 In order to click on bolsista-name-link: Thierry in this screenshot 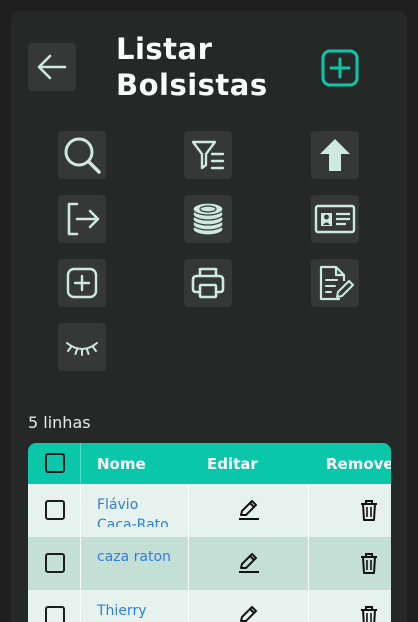, I will do `click(136, 611)`.